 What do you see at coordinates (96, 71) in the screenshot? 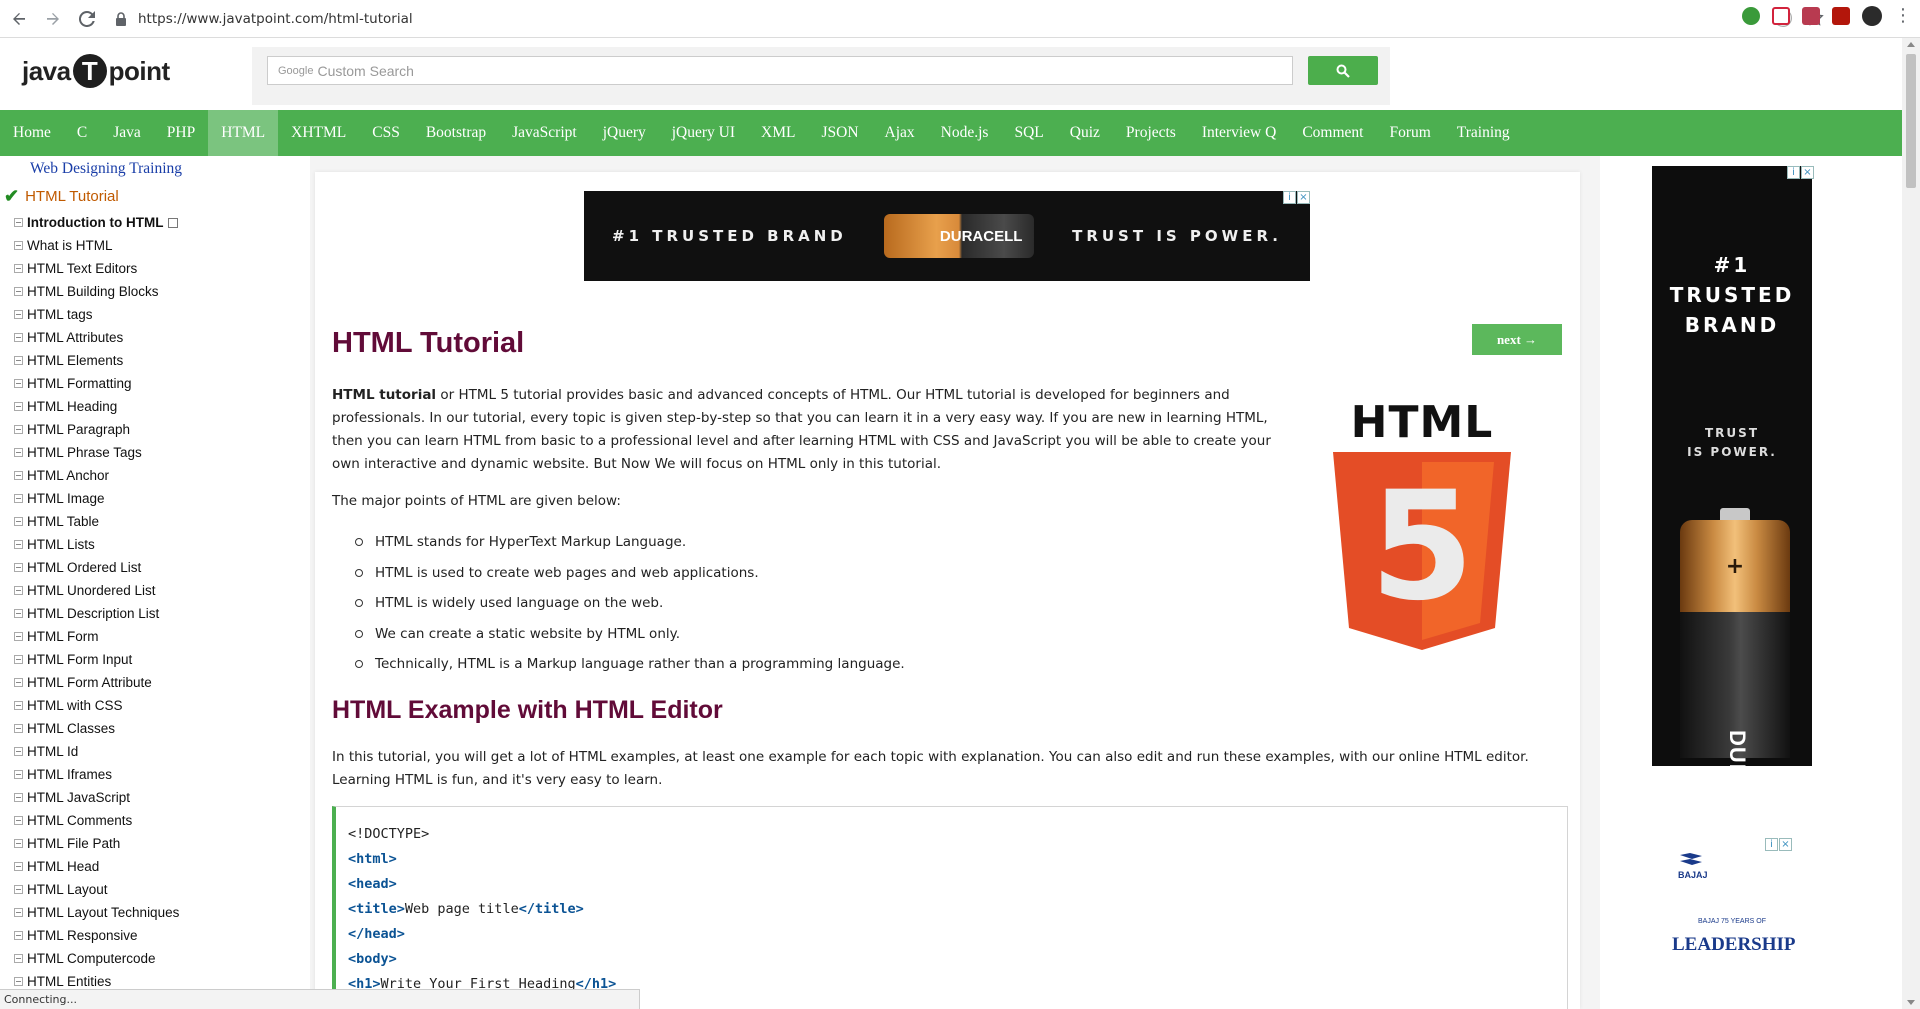
I see `site-logo: java T point` at bounding box center [96, 71].